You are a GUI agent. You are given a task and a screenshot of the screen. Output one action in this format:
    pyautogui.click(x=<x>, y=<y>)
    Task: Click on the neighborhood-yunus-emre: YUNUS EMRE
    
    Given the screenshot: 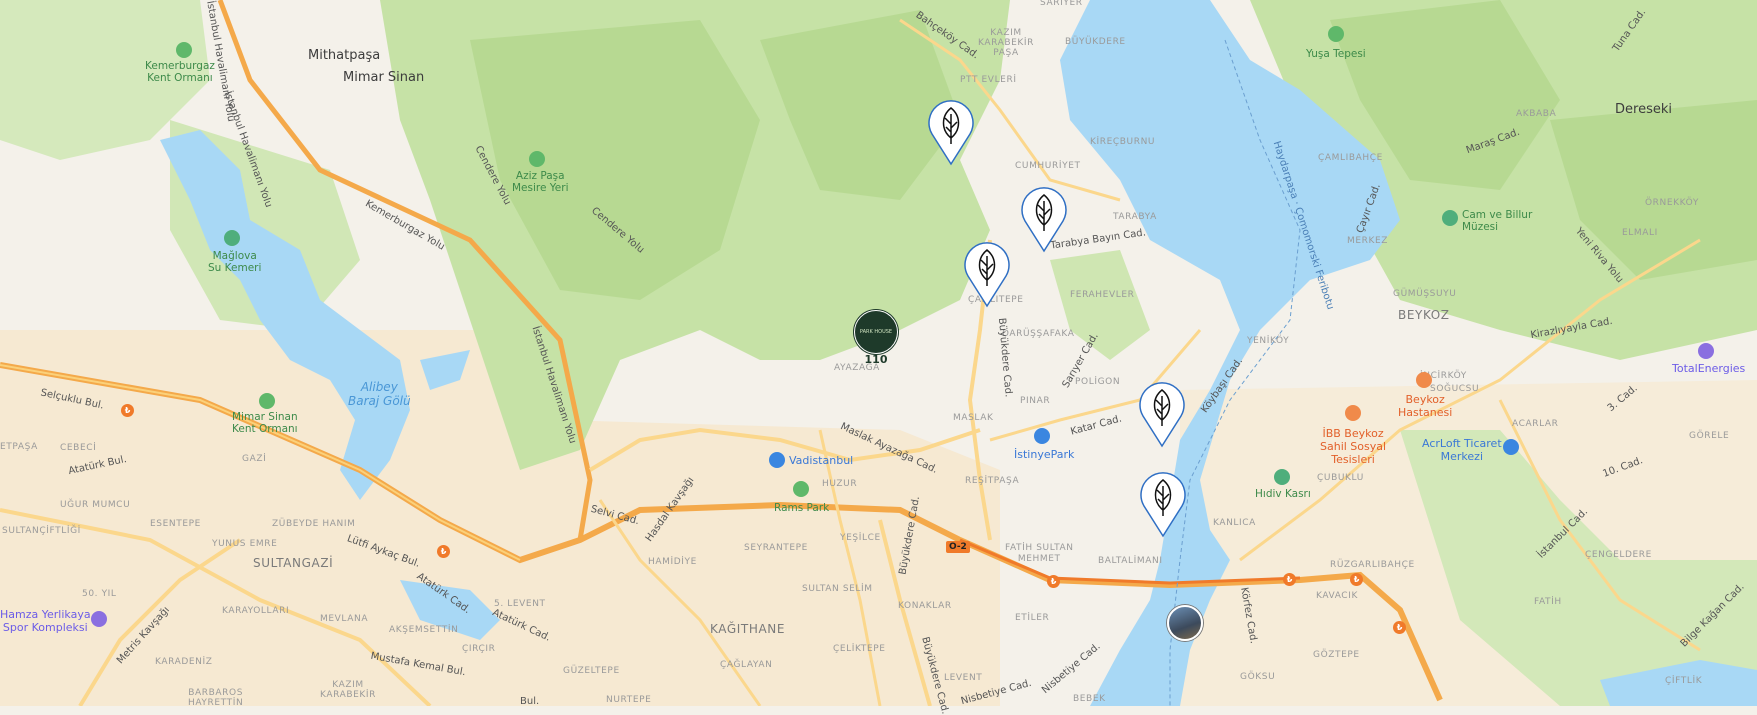 What is the action you would take?
    pyautogui.click(x=245, y=544)
    